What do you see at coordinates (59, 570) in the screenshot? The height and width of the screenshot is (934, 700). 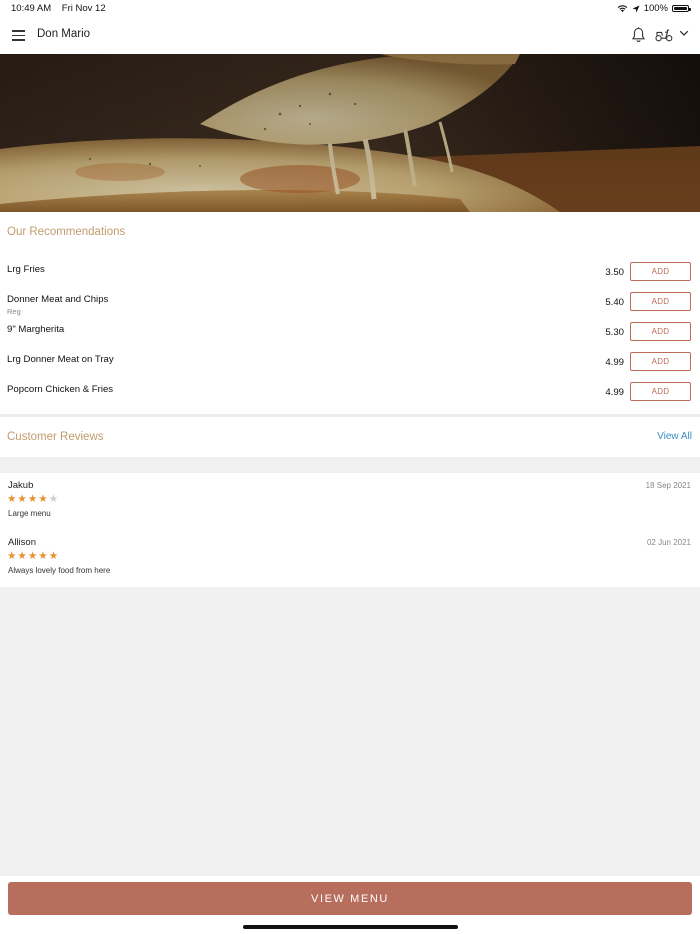 I see `review-text: Always lovely food from here` at bounding box center [59, 570].